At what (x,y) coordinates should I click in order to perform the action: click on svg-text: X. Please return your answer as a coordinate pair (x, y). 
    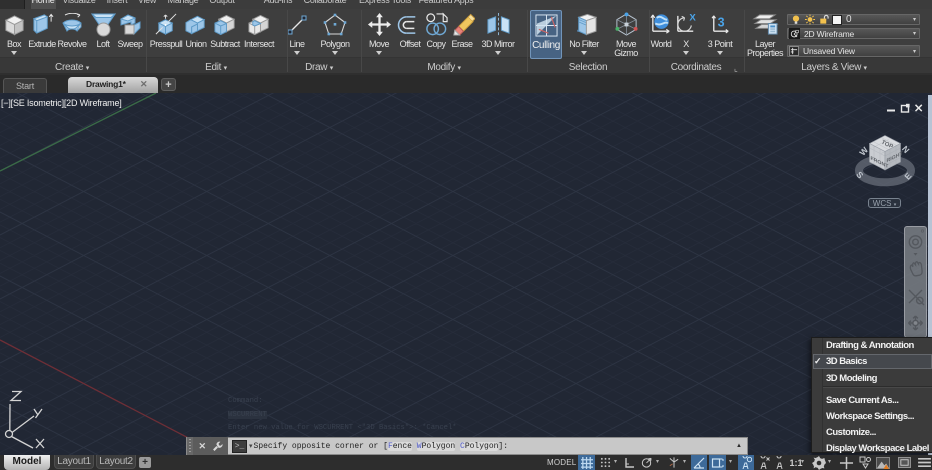
    Looking at the image, I should click on (692, 18).